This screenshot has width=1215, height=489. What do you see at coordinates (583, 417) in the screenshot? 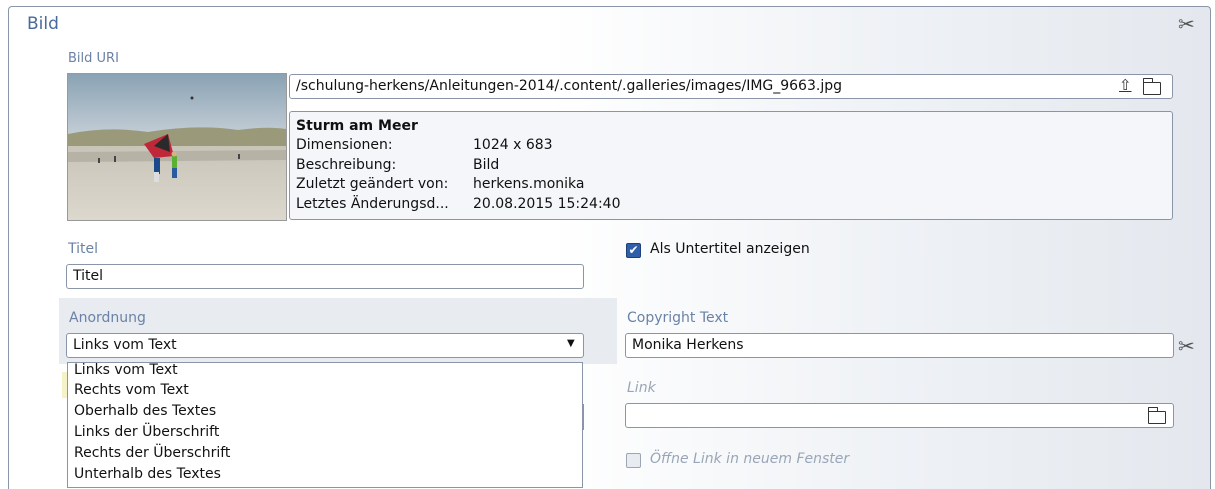
I see `hidden-field-edge` at bounding box center [583, 417].